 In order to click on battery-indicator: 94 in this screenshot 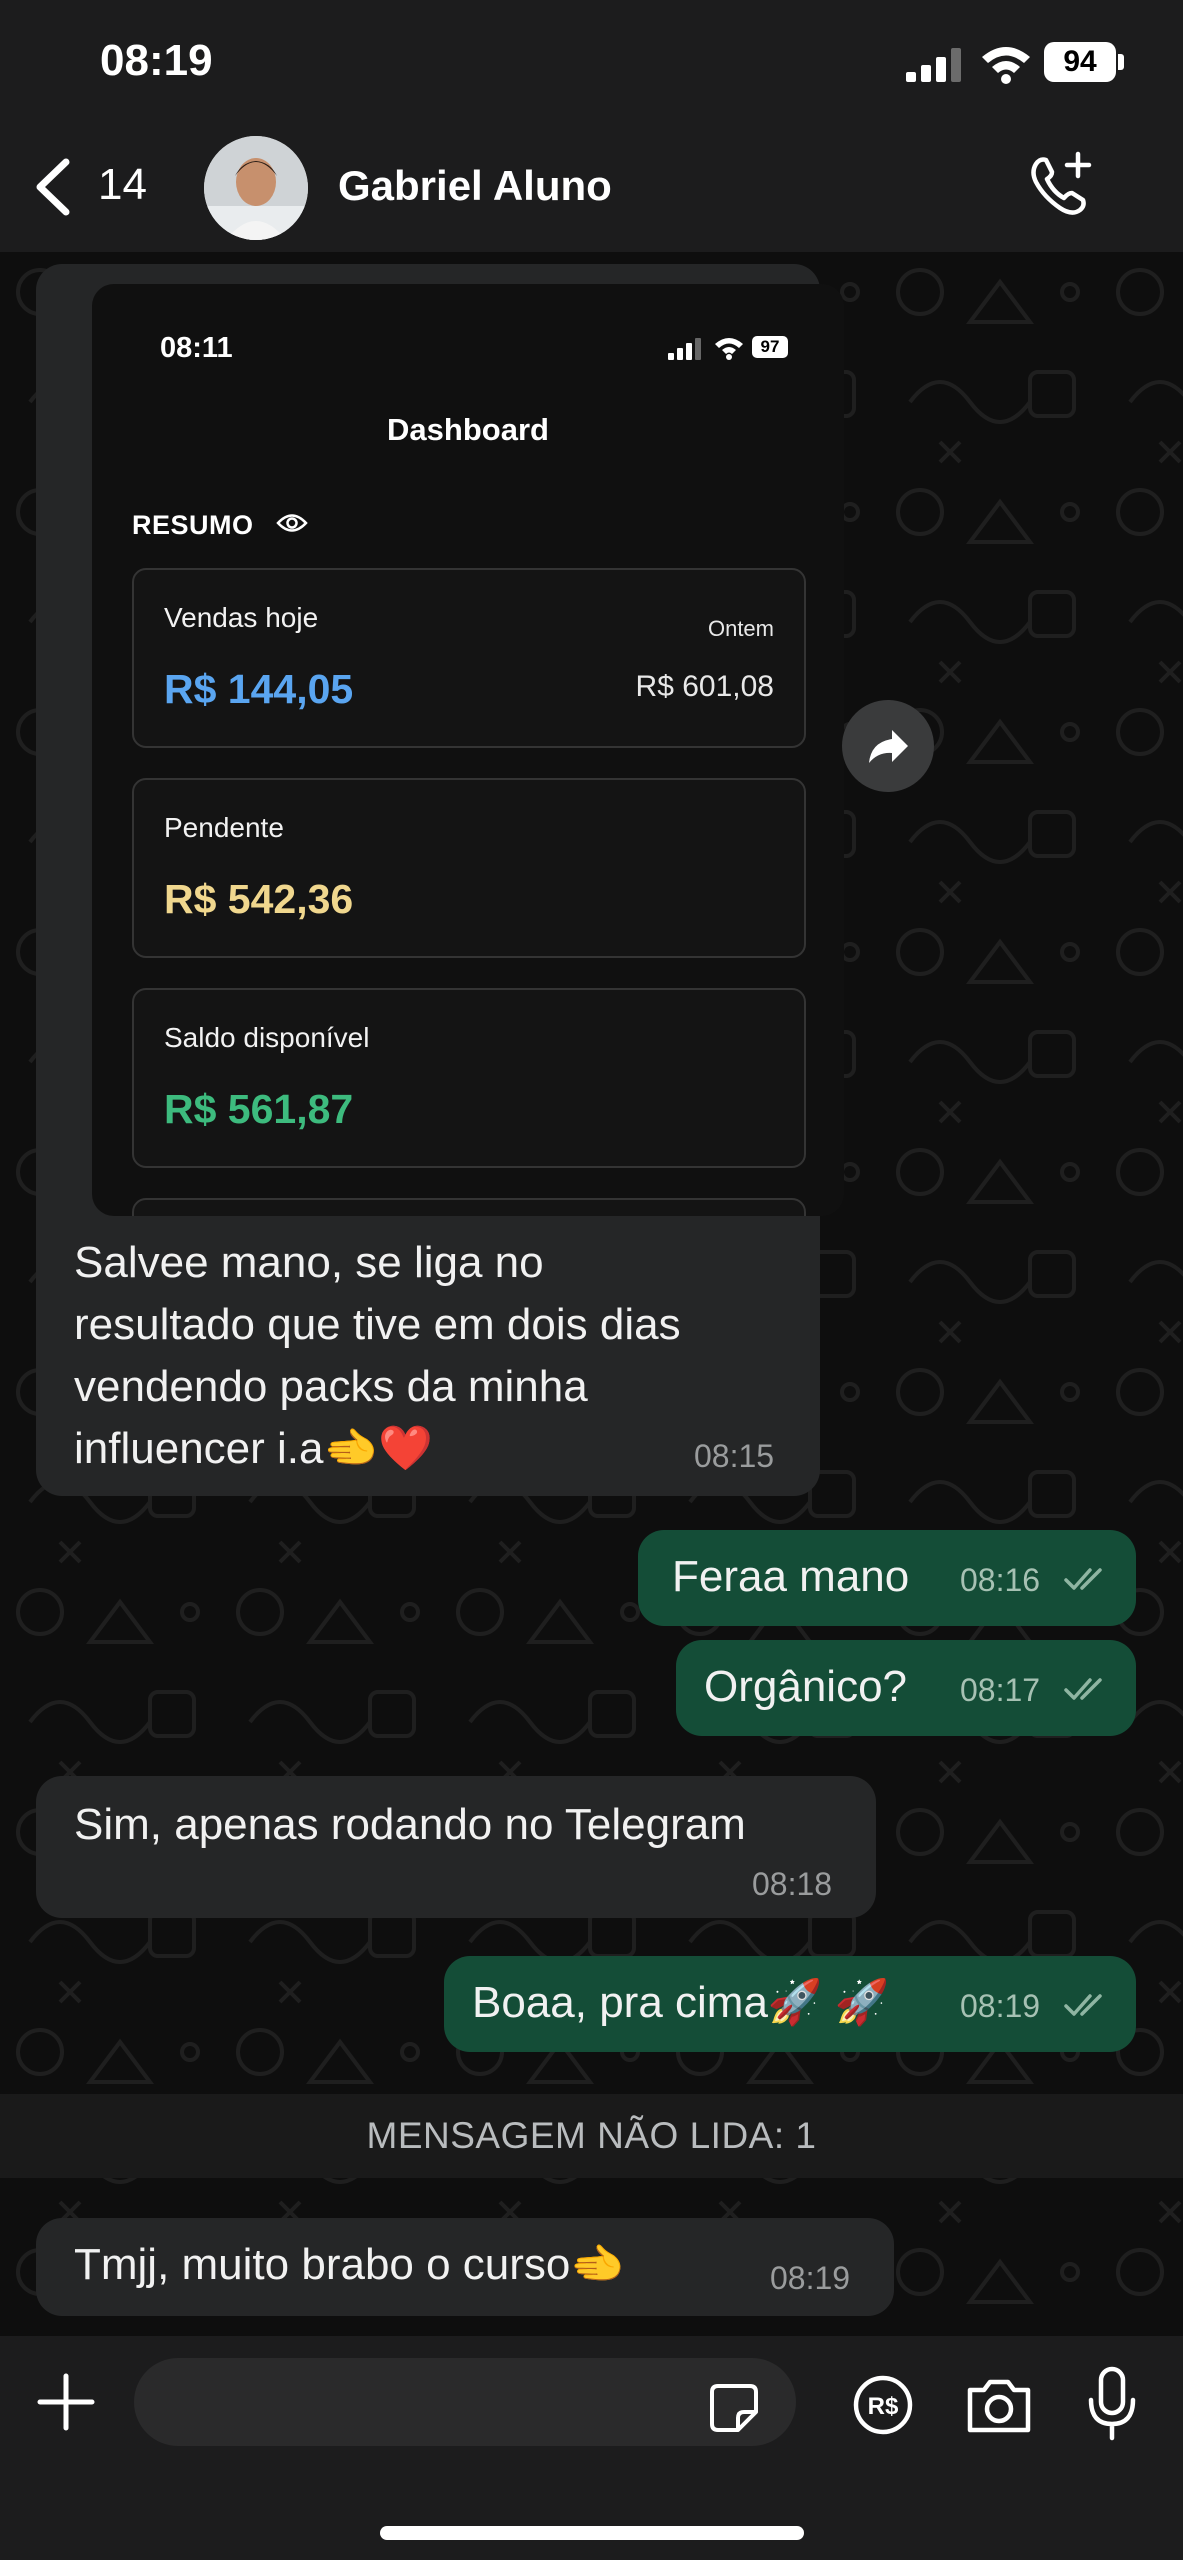, I will do `click(1080, 62)`.